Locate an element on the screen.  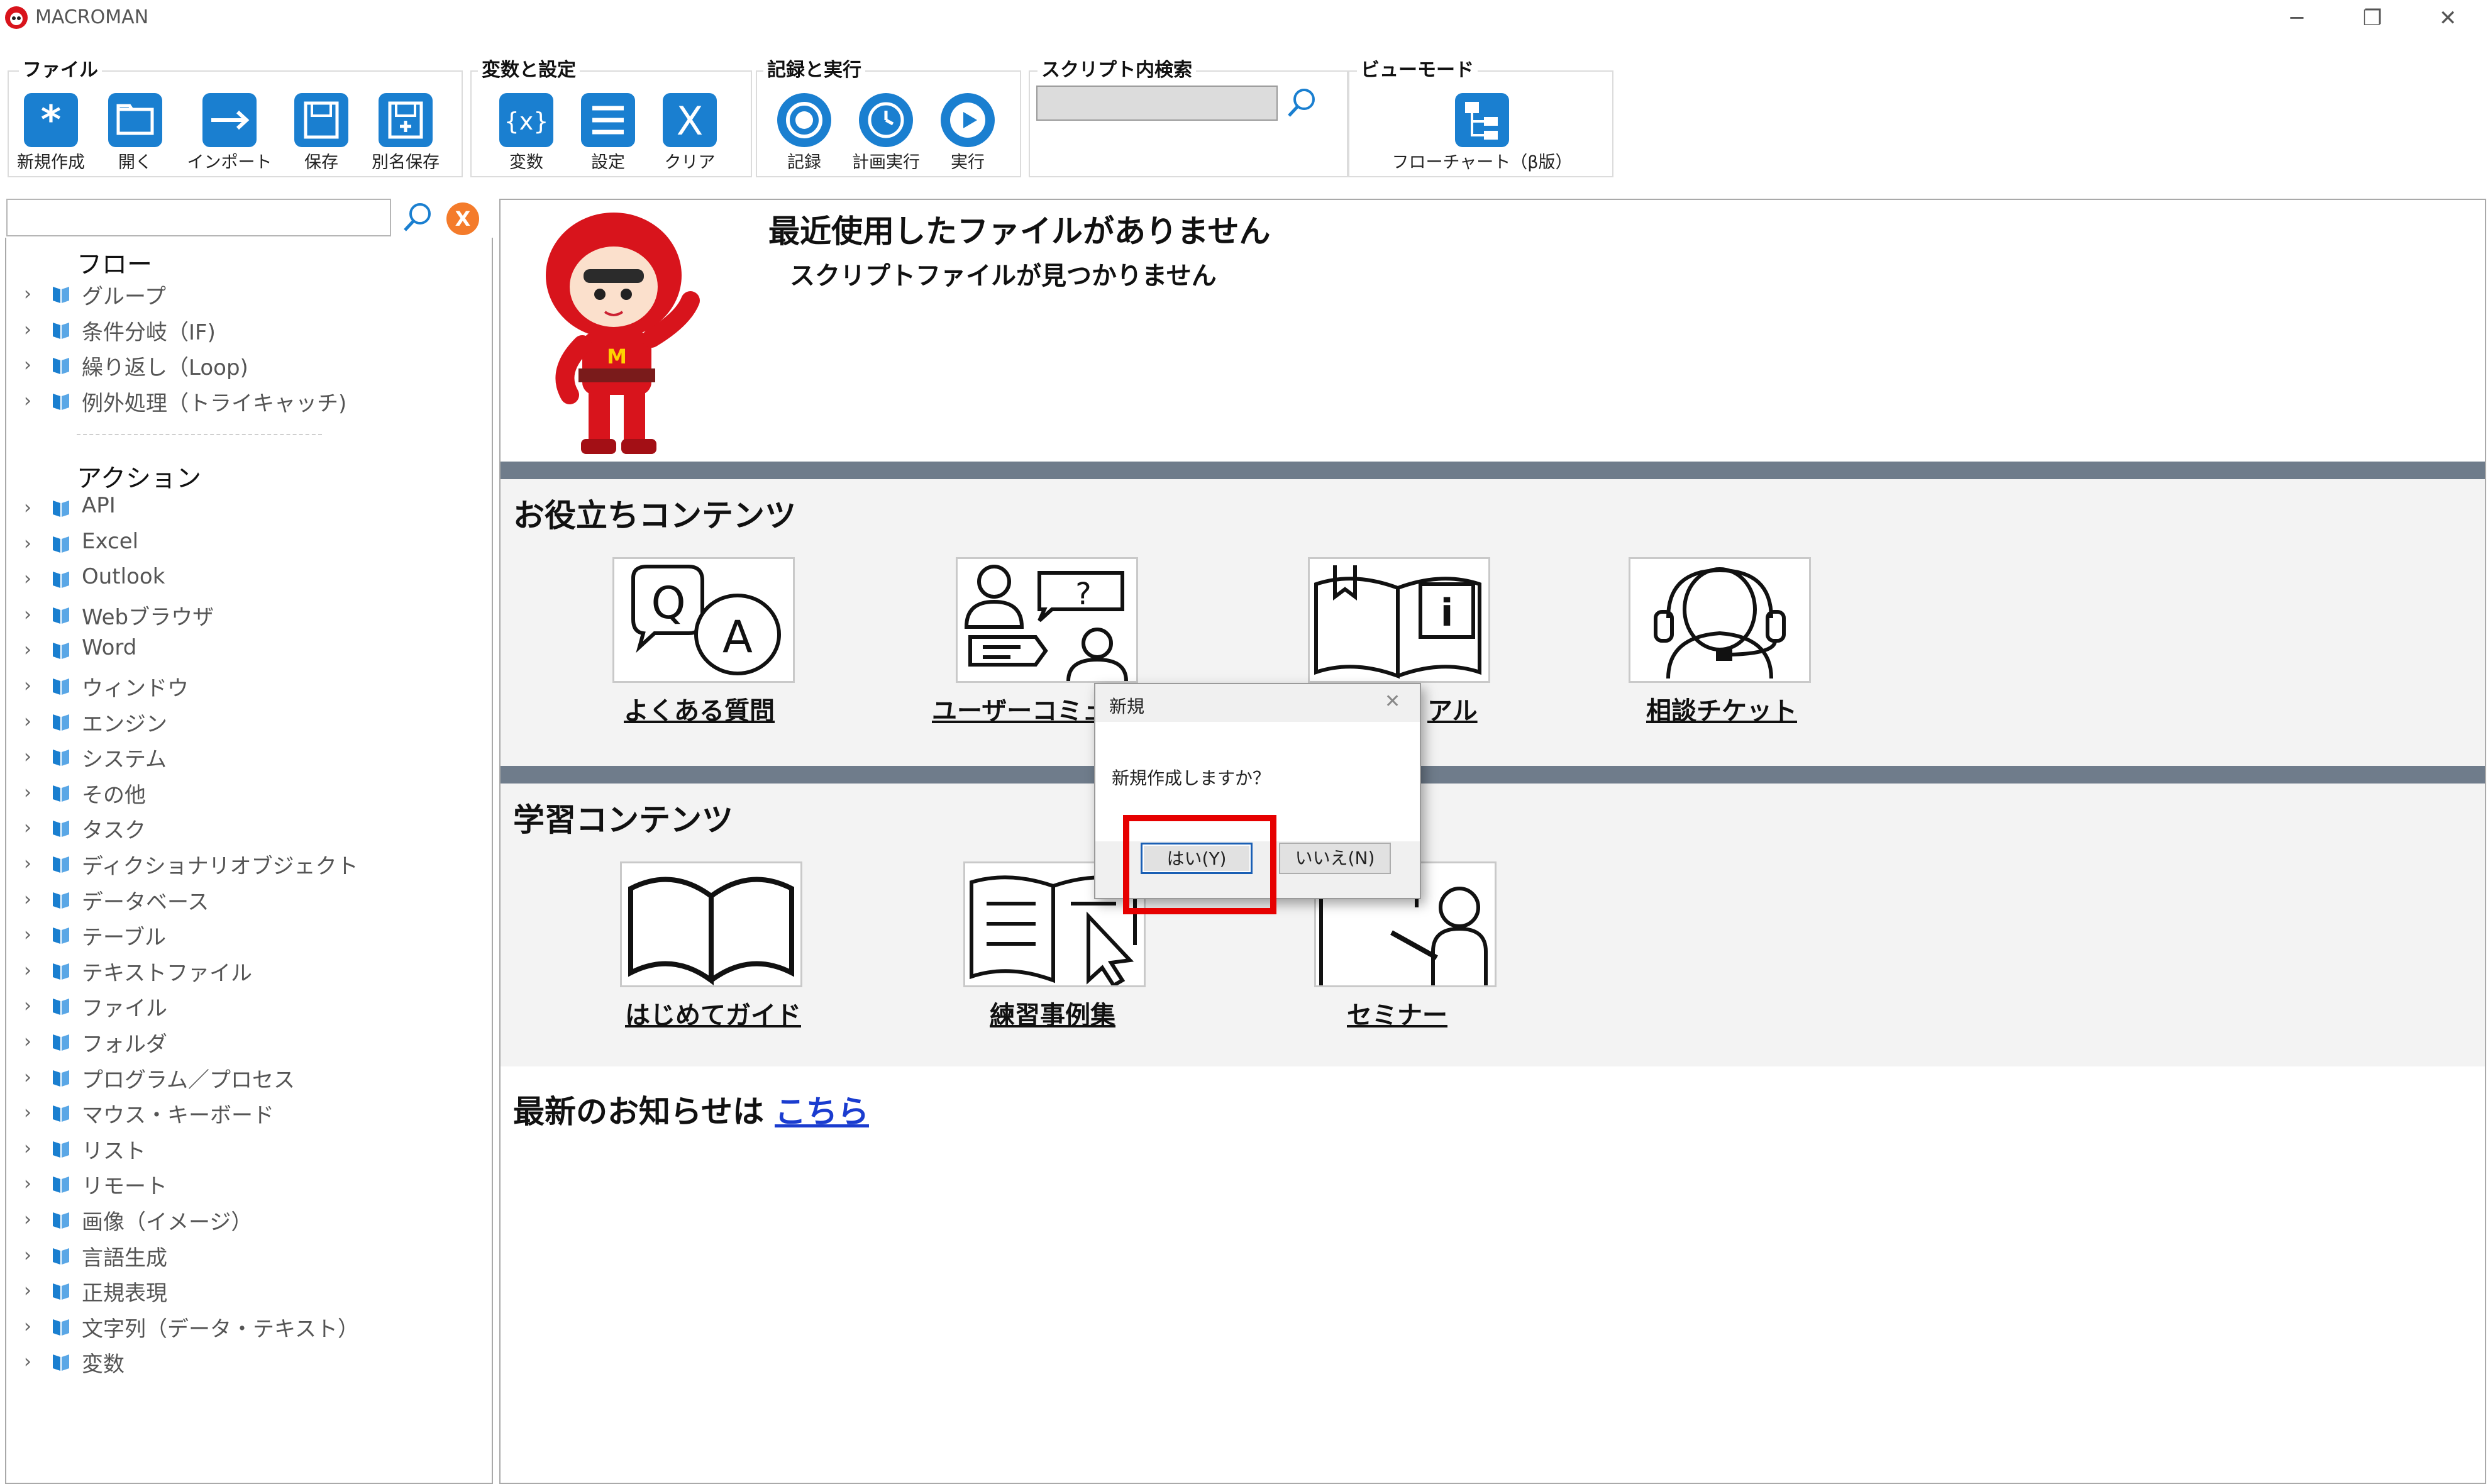
clock-icon is located at coordinates (886, 120).